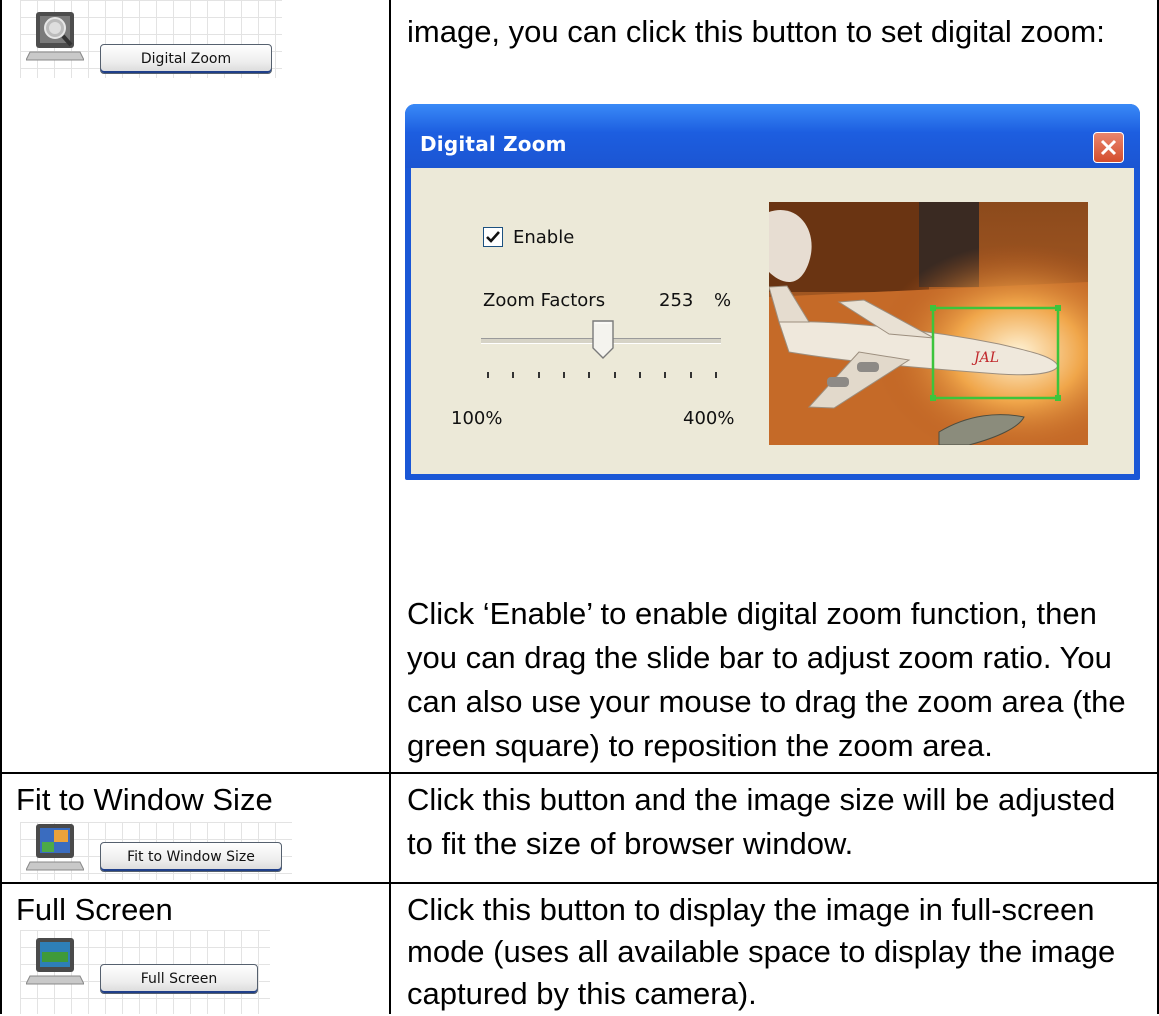 Image resolution: width=1159 pixels, height=1016 pixels. Describe the element at coordinates (179, 979) in the screenshot. I see `full-screen-button: Full Screen` at that location.